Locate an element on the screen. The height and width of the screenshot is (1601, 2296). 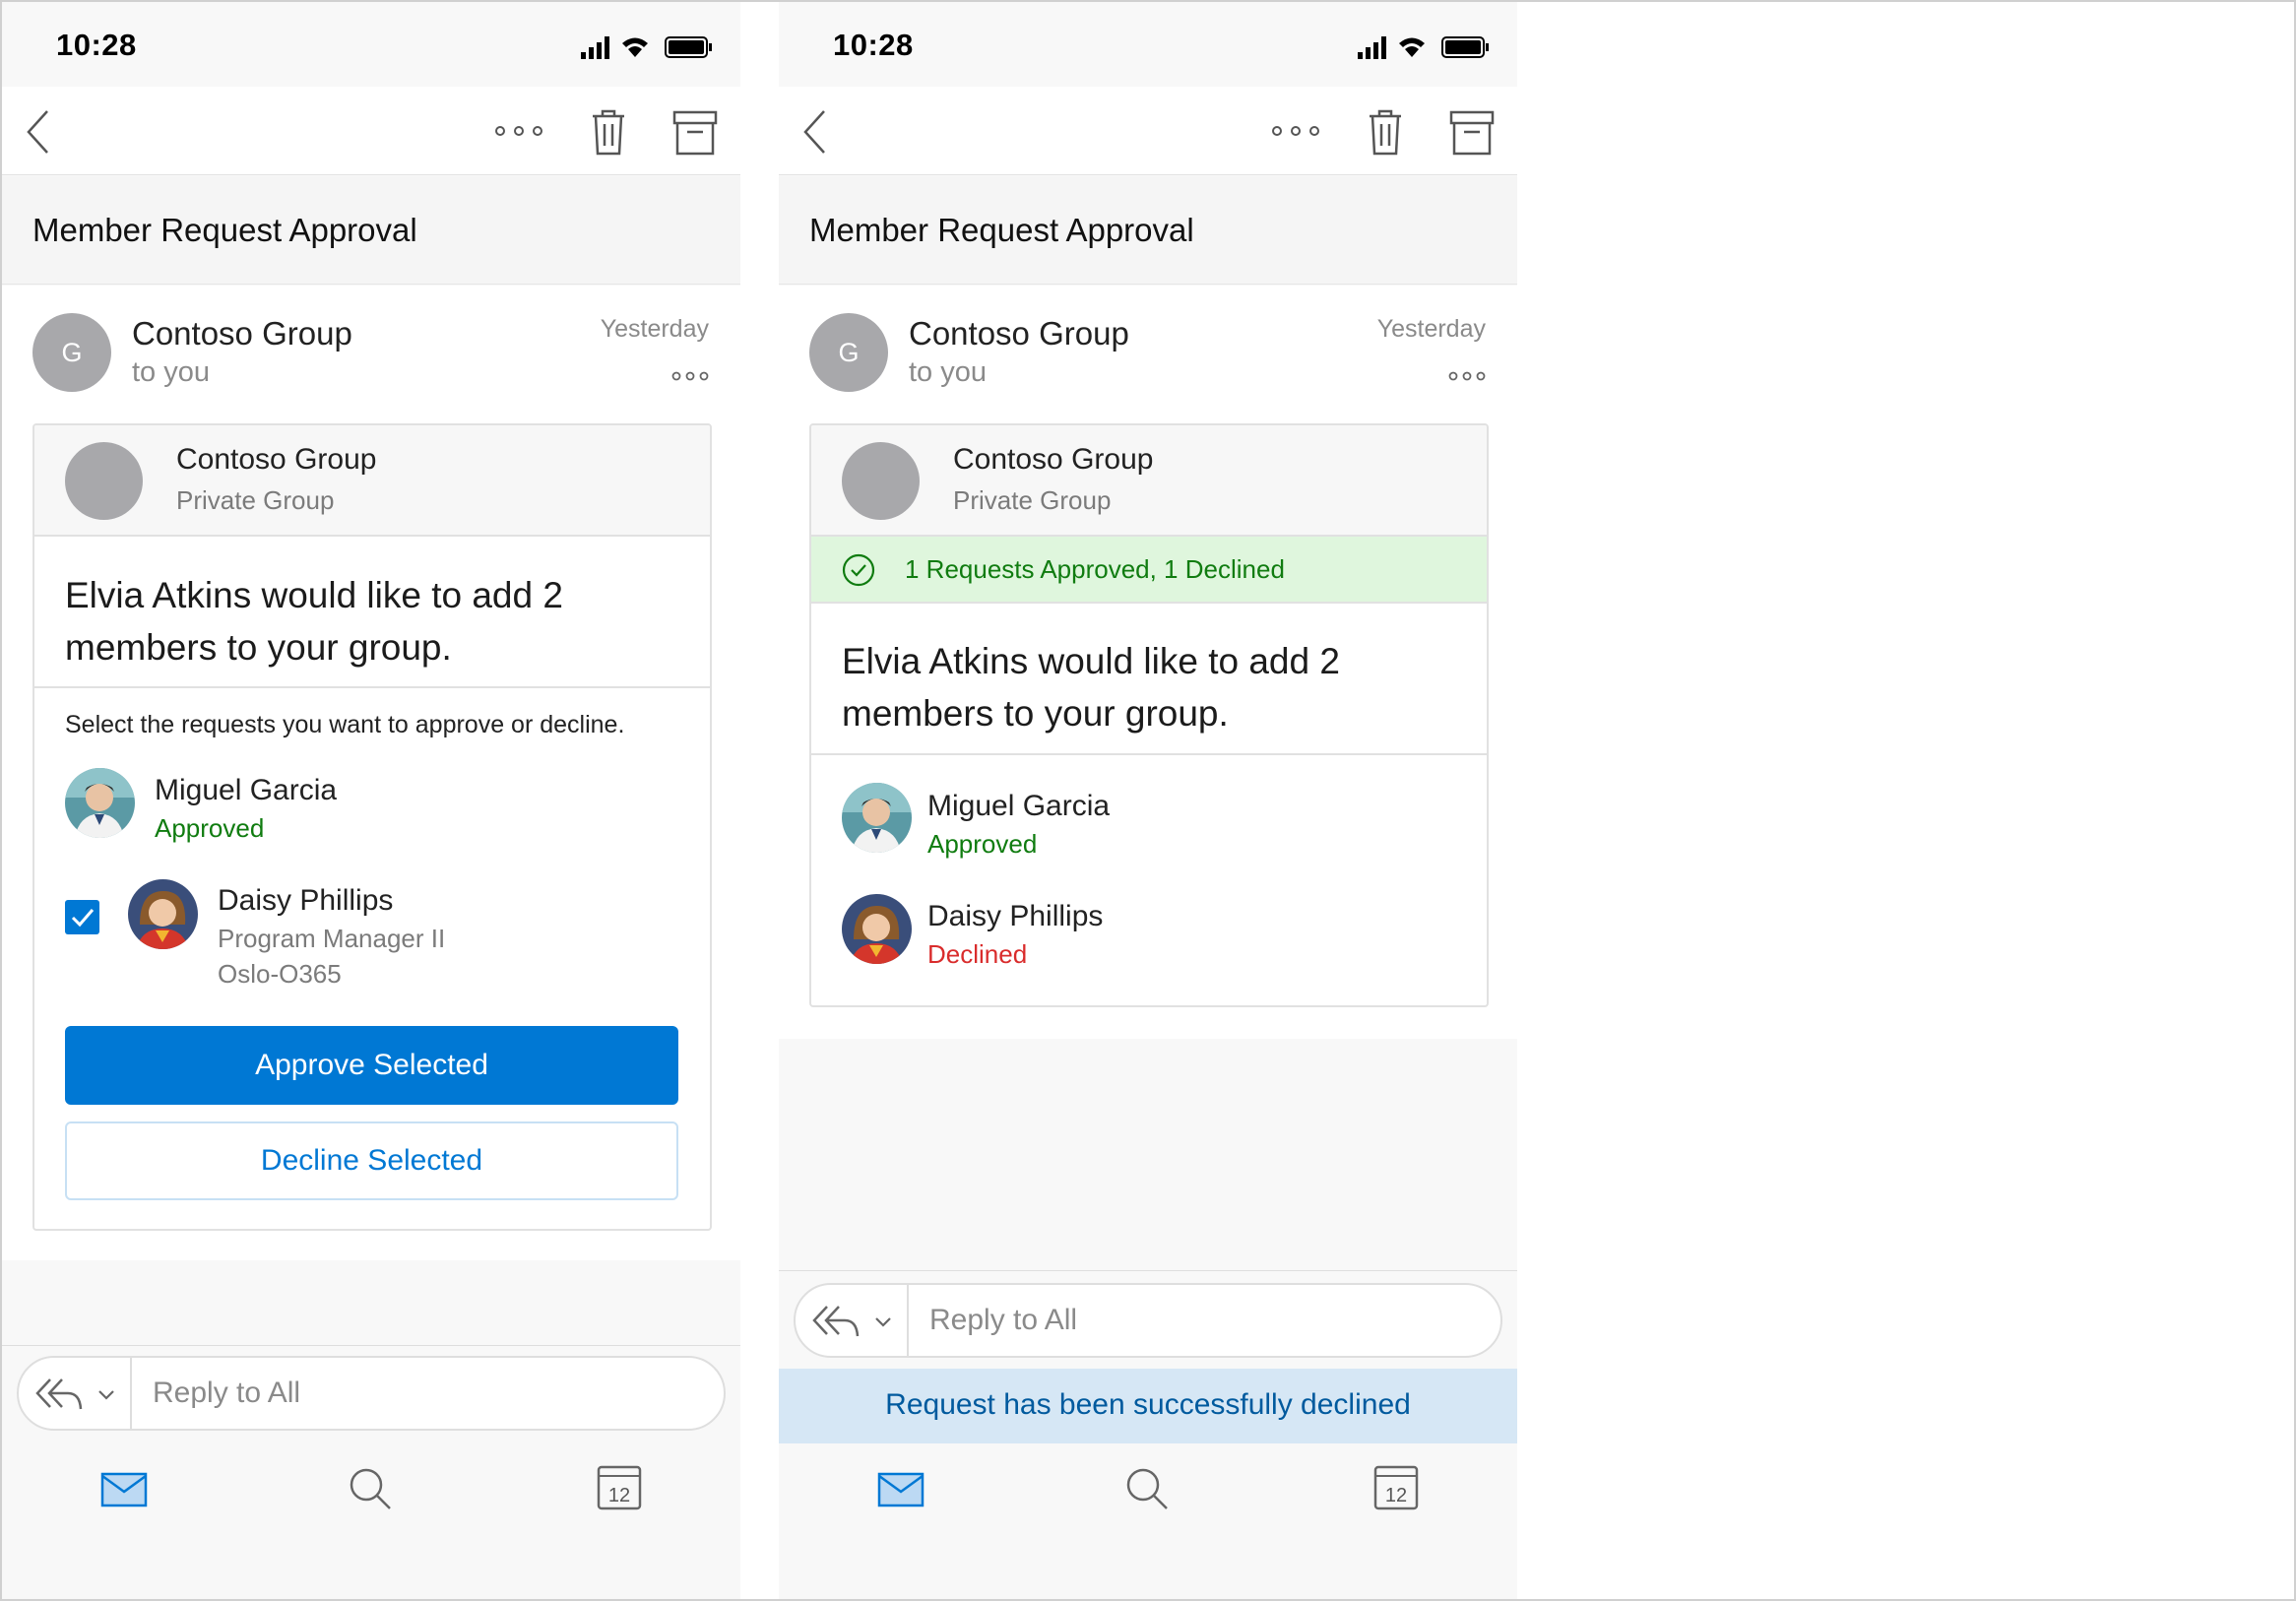
member-title: Program Manager II is located at coordinates (332, 939).